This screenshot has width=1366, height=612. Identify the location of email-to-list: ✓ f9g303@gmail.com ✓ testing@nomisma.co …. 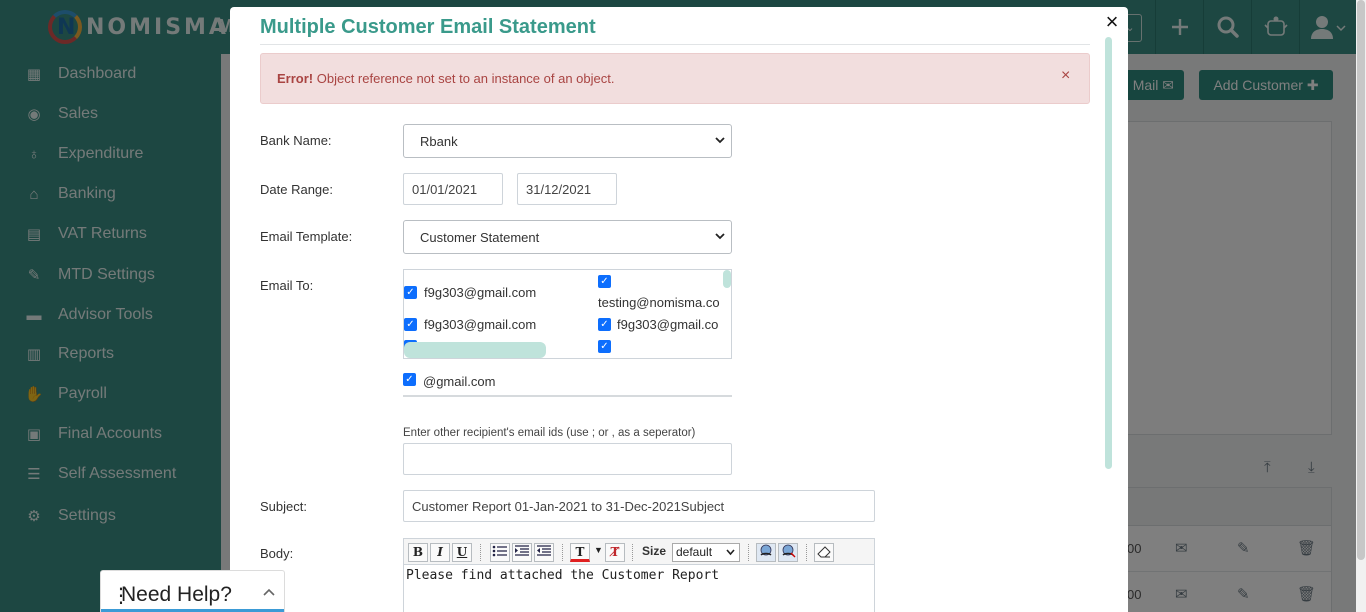
(567, 314).